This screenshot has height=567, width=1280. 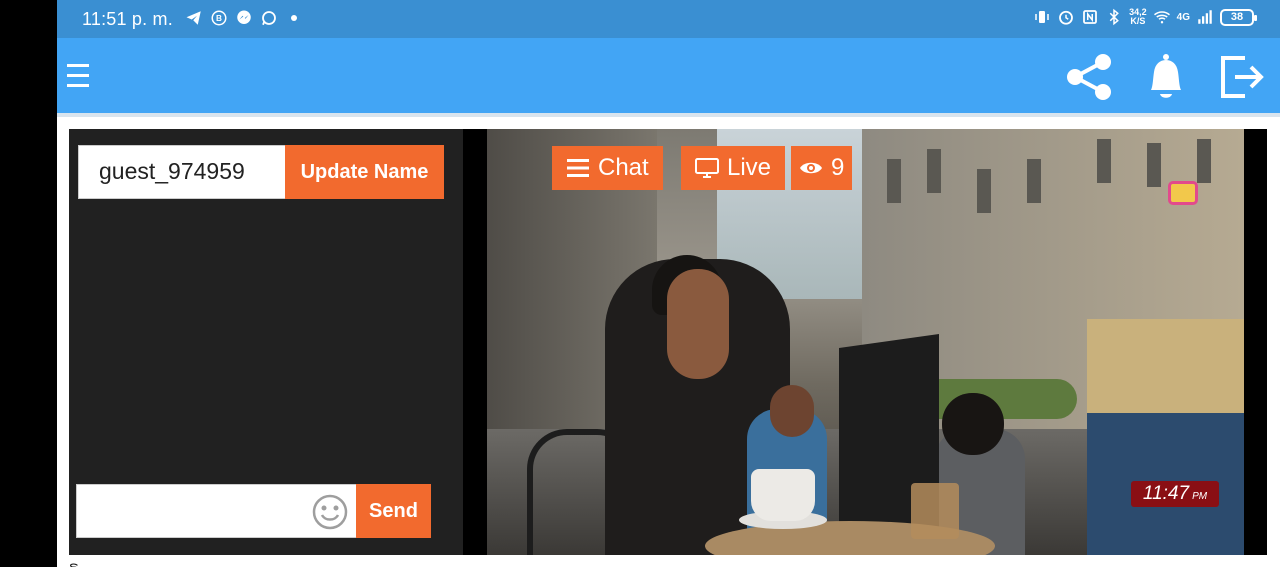 What do you see at coordinates (607, 168) in the screenshot?
I see `chat-toggle-button: Chat` at bounding box center [607, 168].